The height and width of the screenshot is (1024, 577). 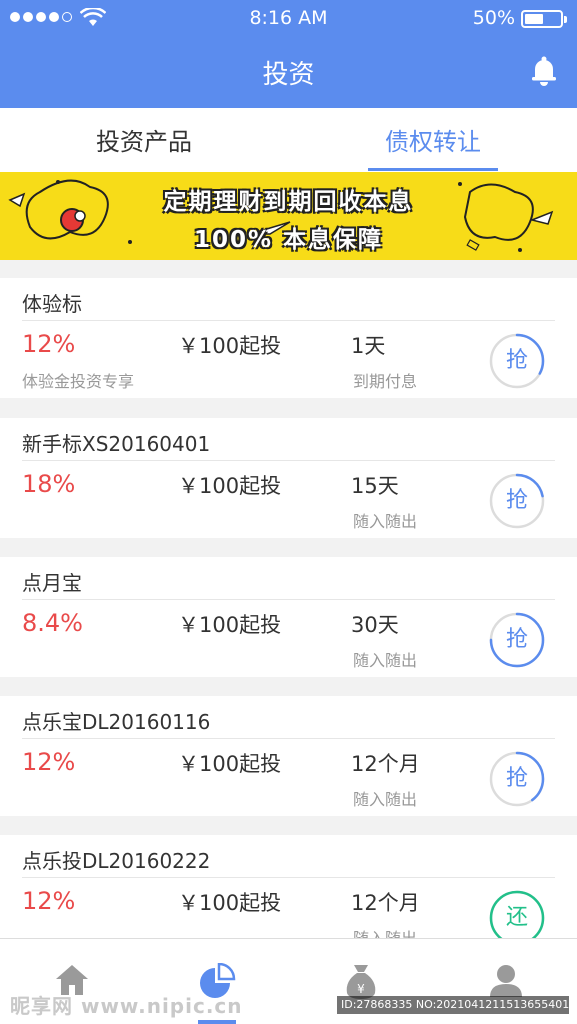 I want to click on page-title: 投资, so click(x=288, y=75).